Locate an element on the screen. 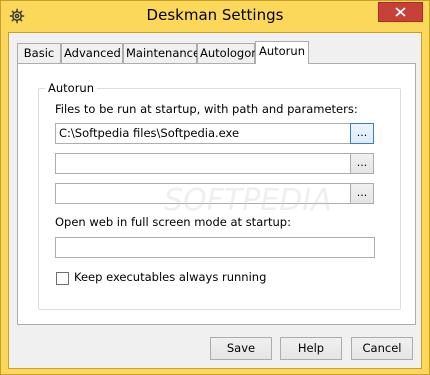 This screenshot has width=430, height=375. tab-basic: Basic is located at coordinates (39, 53).